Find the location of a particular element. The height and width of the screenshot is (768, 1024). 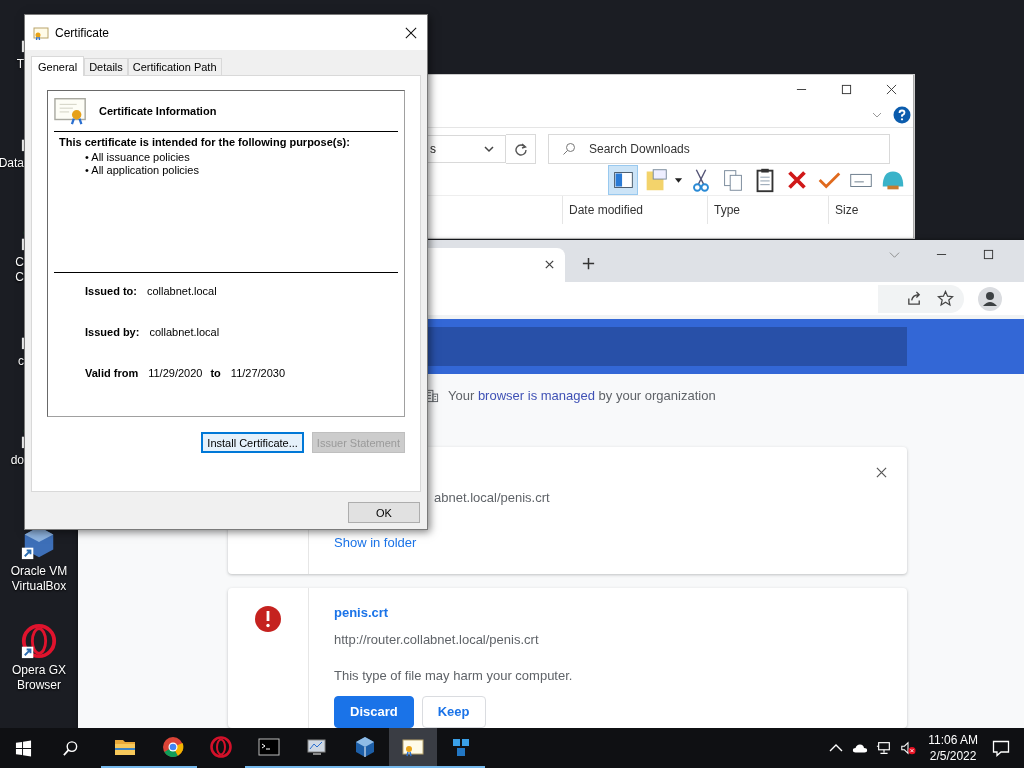

show-in-folder-link: Show in folder is located at coordinates (375, 542).